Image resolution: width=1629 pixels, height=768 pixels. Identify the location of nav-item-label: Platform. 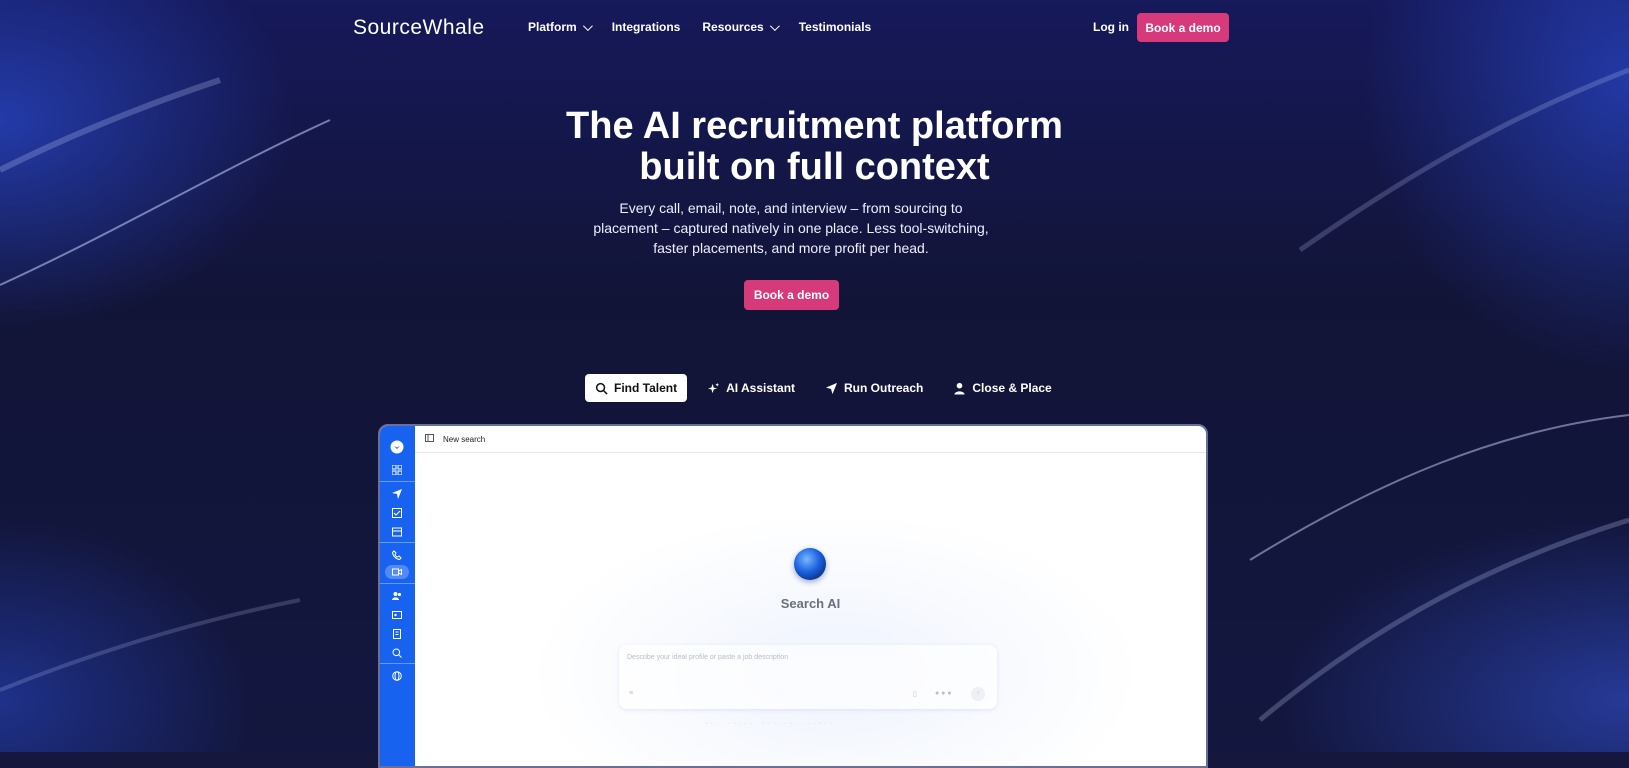
(552, 27).